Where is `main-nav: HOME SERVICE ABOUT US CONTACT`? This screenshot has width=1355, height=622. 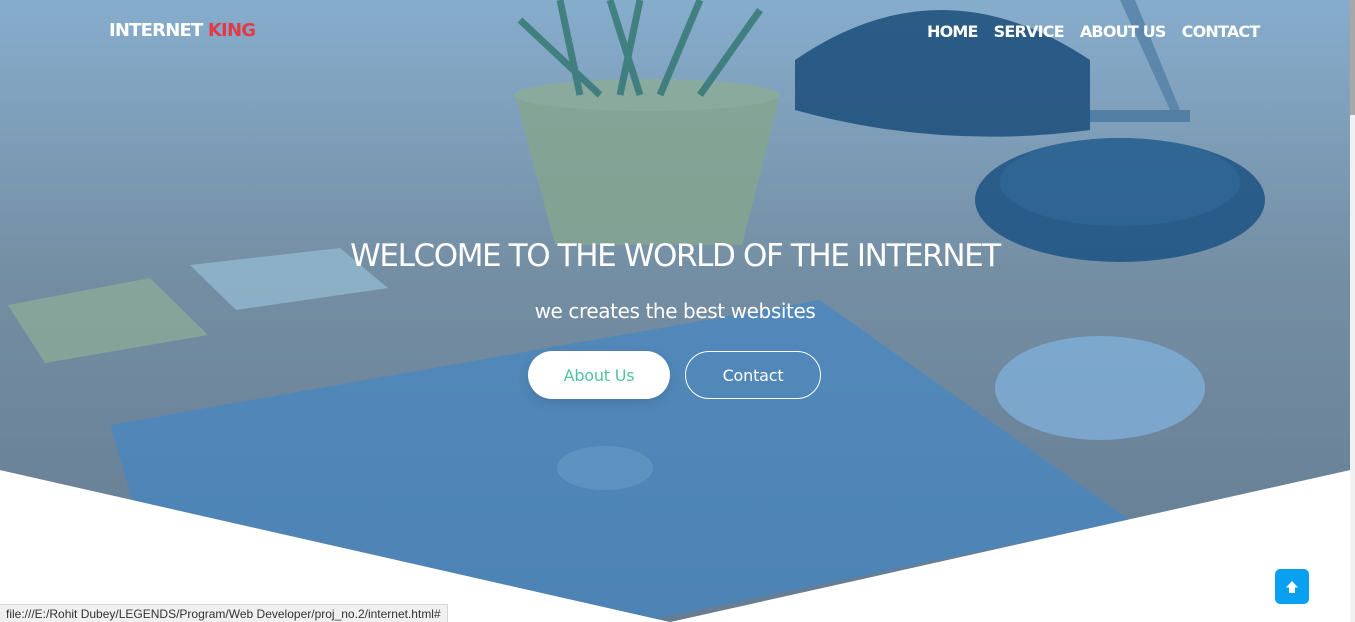
main-nav: HOME SERVICE ABOUT US CONTACT is located at coordinates (1094, 31).